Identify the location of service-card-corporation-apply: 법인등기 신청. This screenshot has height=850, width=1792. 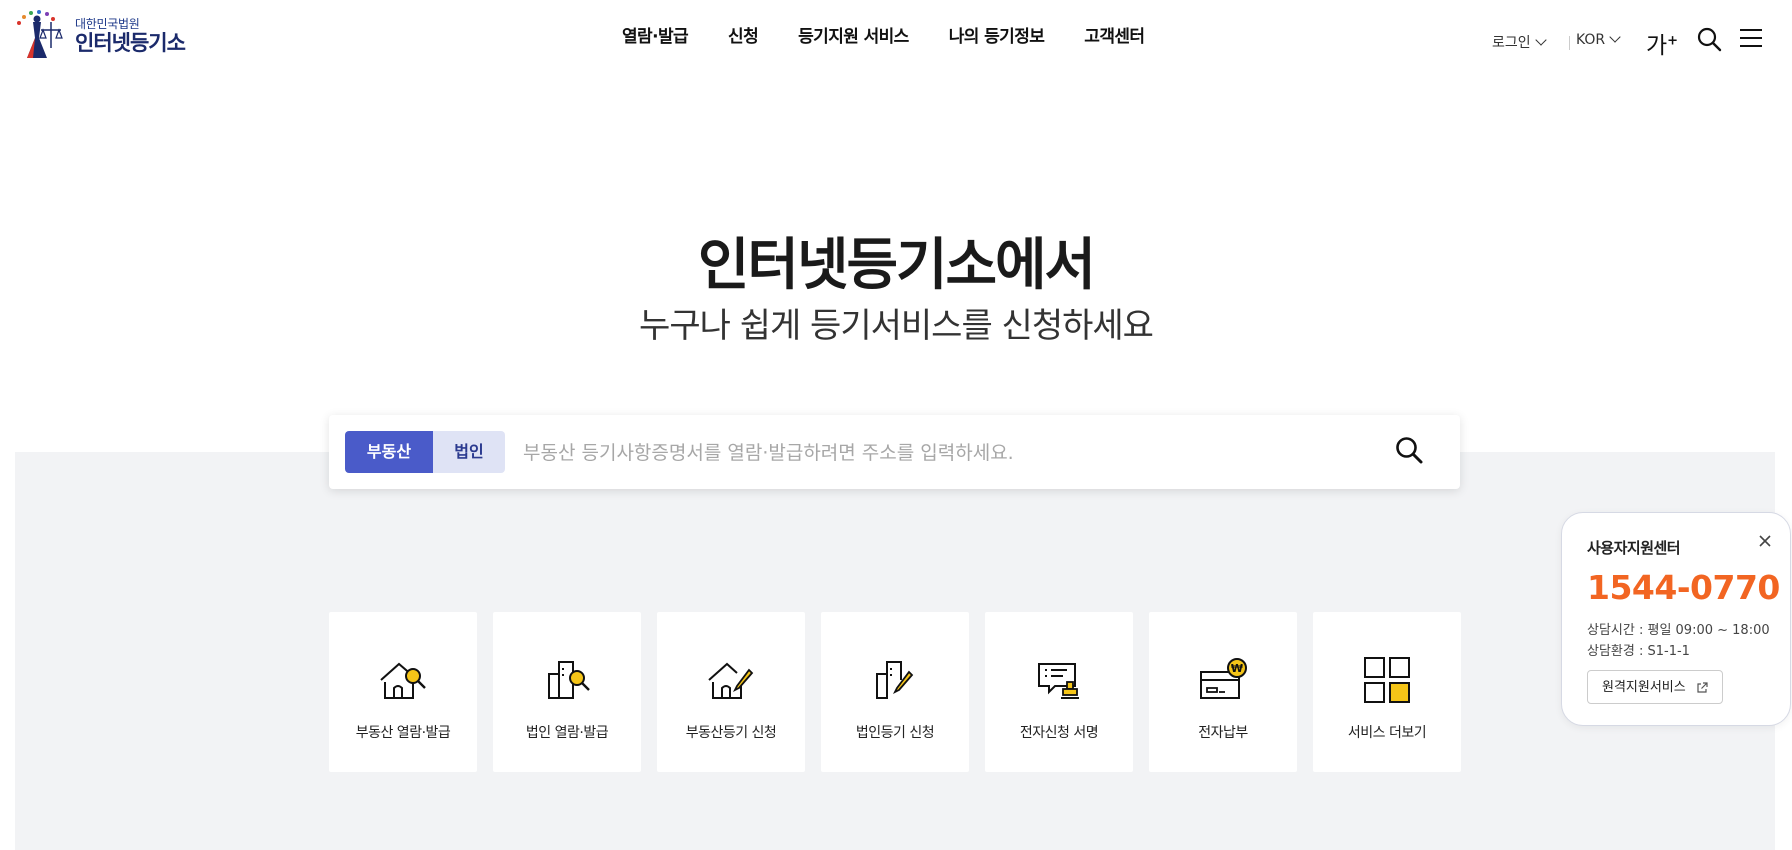
(895, 692).